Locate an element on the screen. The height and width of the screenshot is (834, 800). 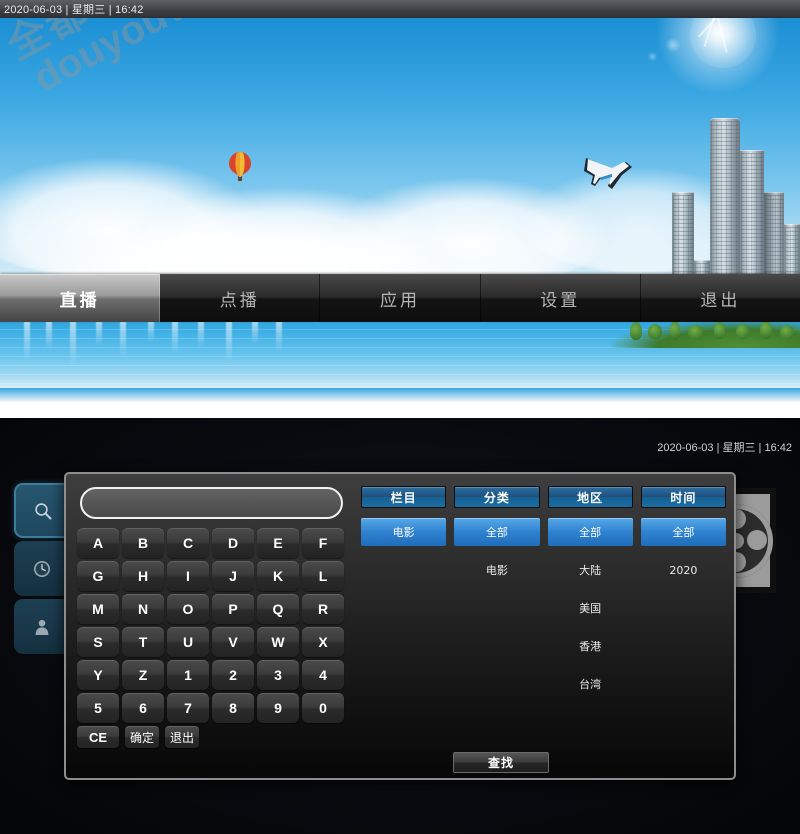
nav-item-apps: 应用 is located at coordinates (400, 298).